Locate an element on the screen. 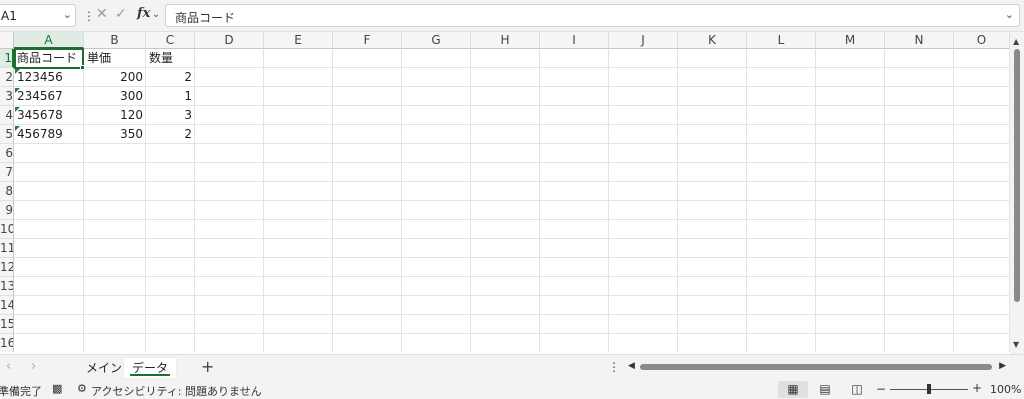 This screenshot has width=1024, height=399. cell: 200 is located at coordinates (115, 77).